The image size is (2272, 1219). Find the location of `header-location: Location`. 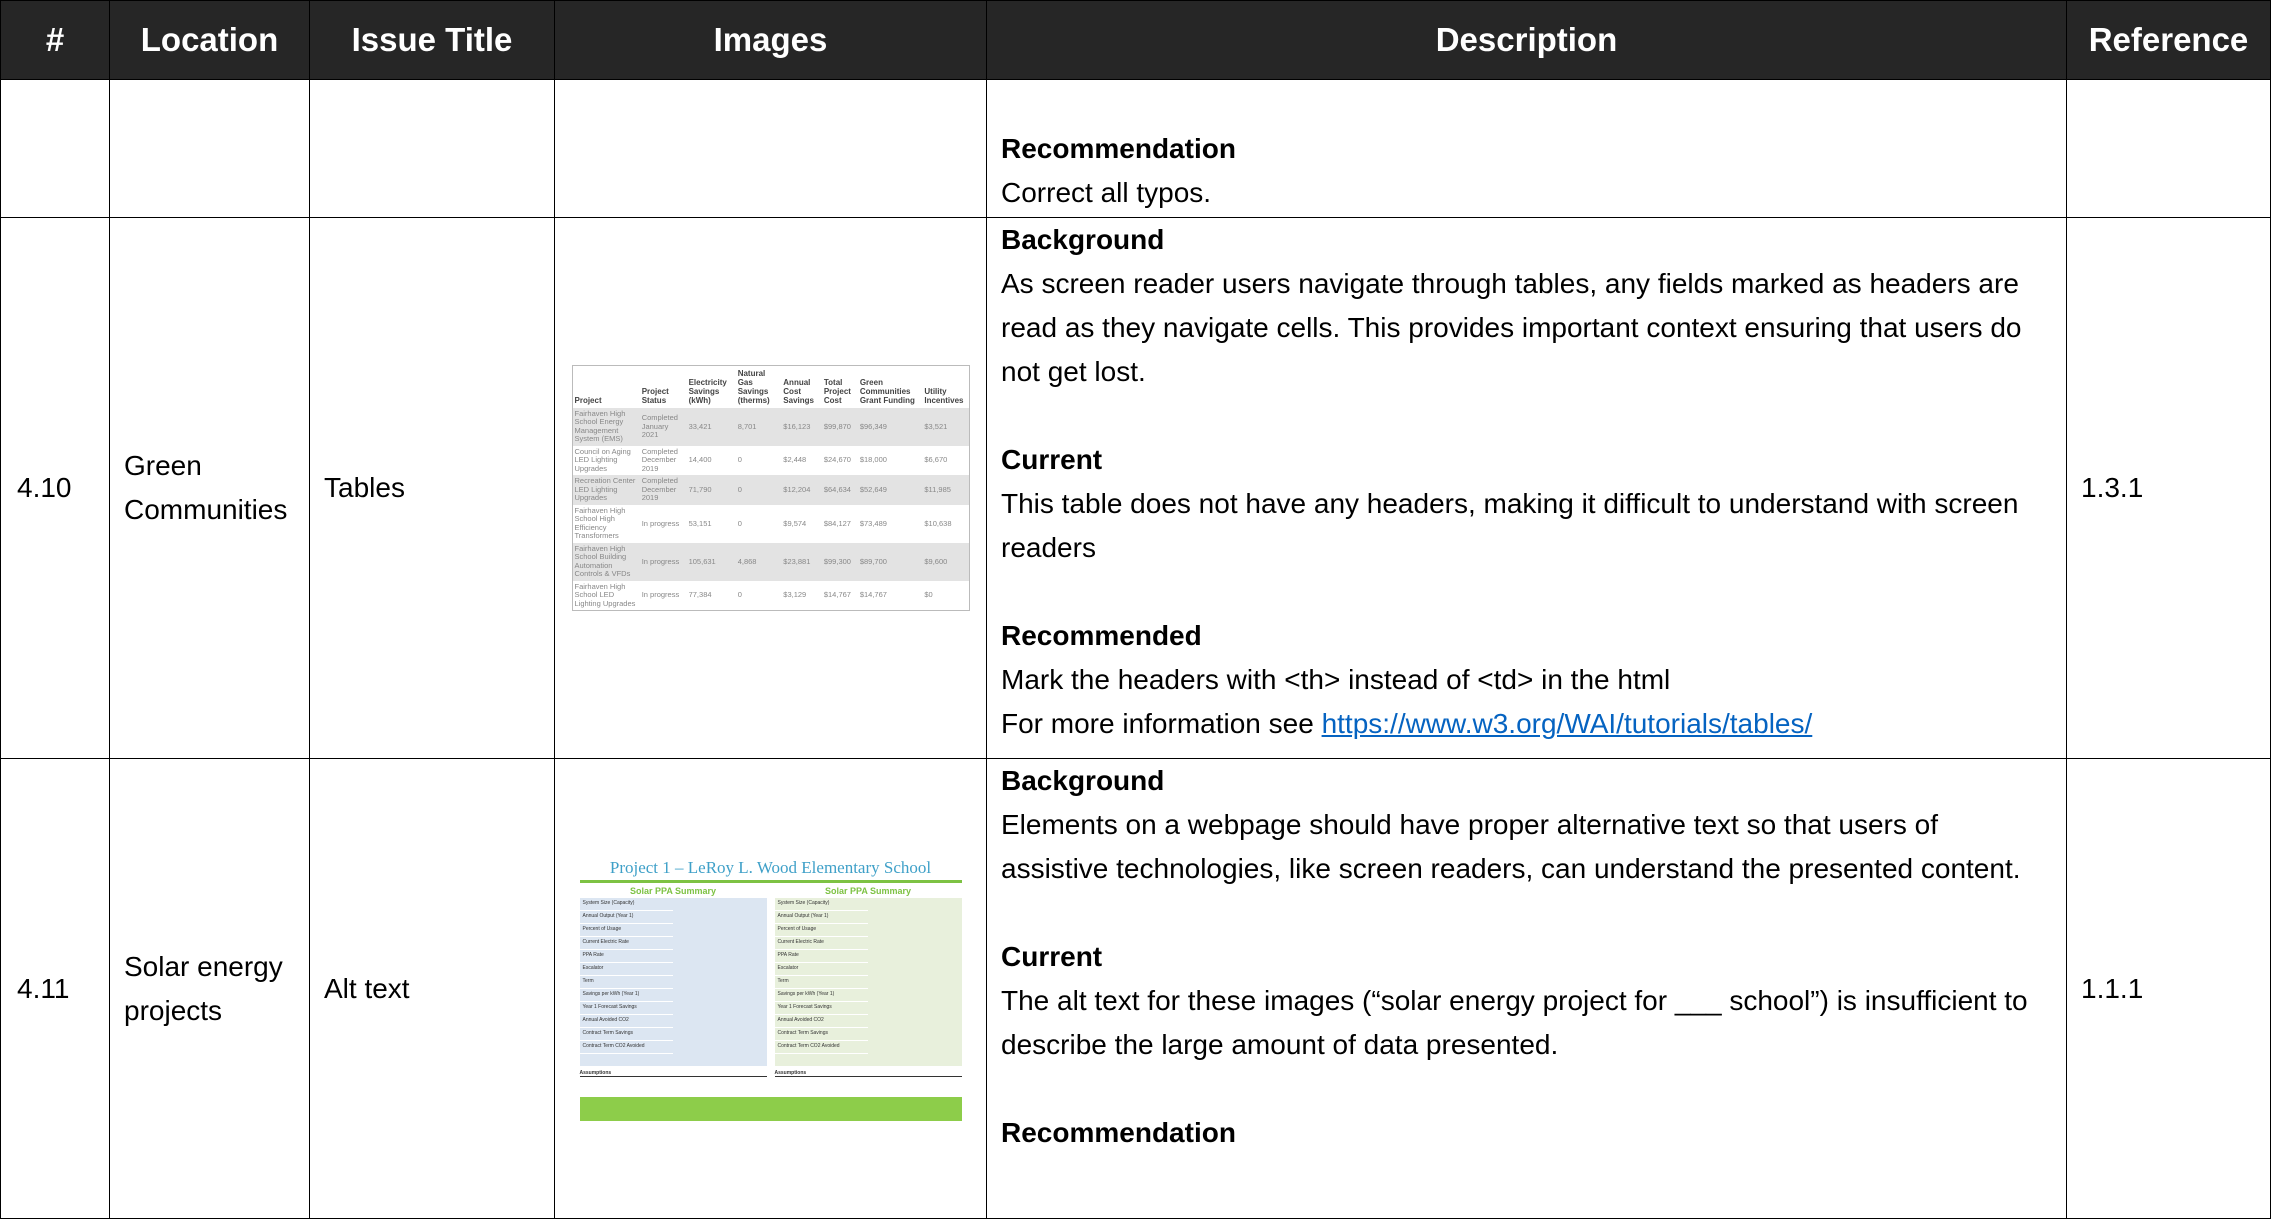

header-location: Location is located at coordinates (209, 40).